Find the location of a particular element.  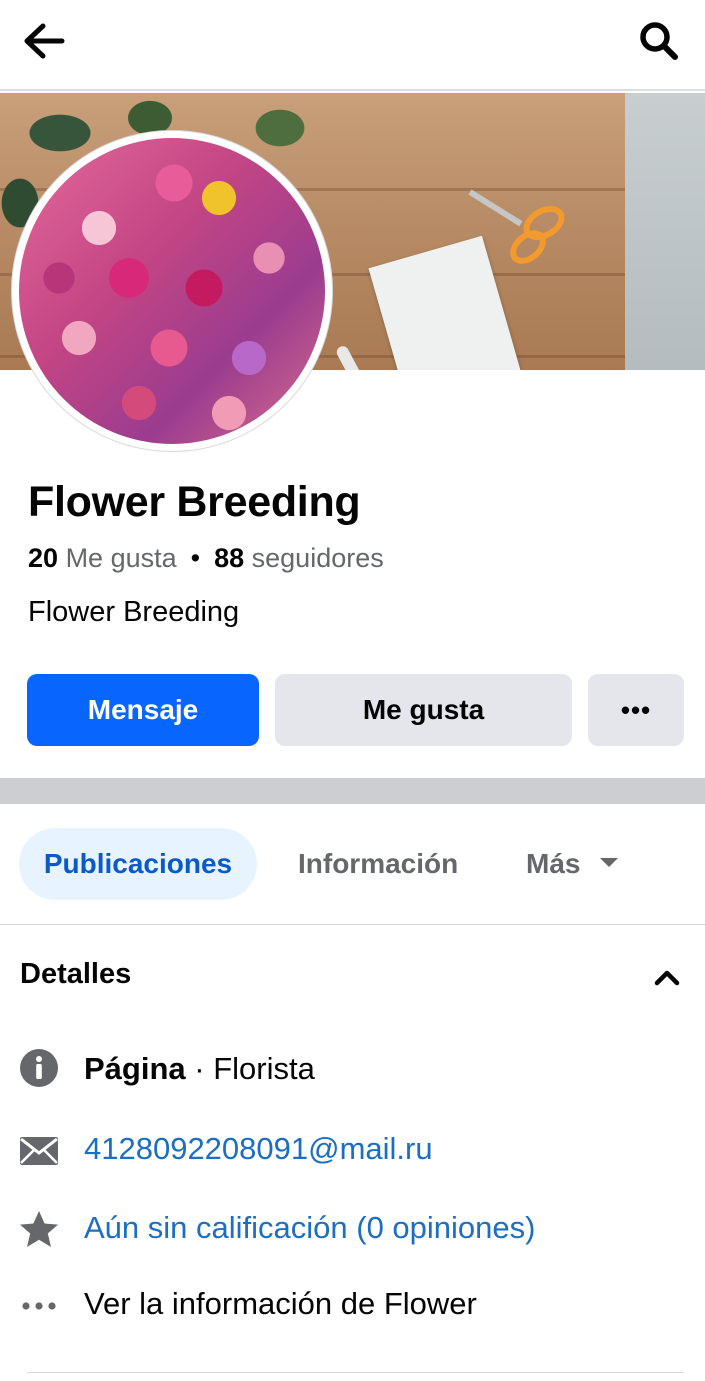

tab-publicaciones: Publicaciones is located at coordinates (138, 864).